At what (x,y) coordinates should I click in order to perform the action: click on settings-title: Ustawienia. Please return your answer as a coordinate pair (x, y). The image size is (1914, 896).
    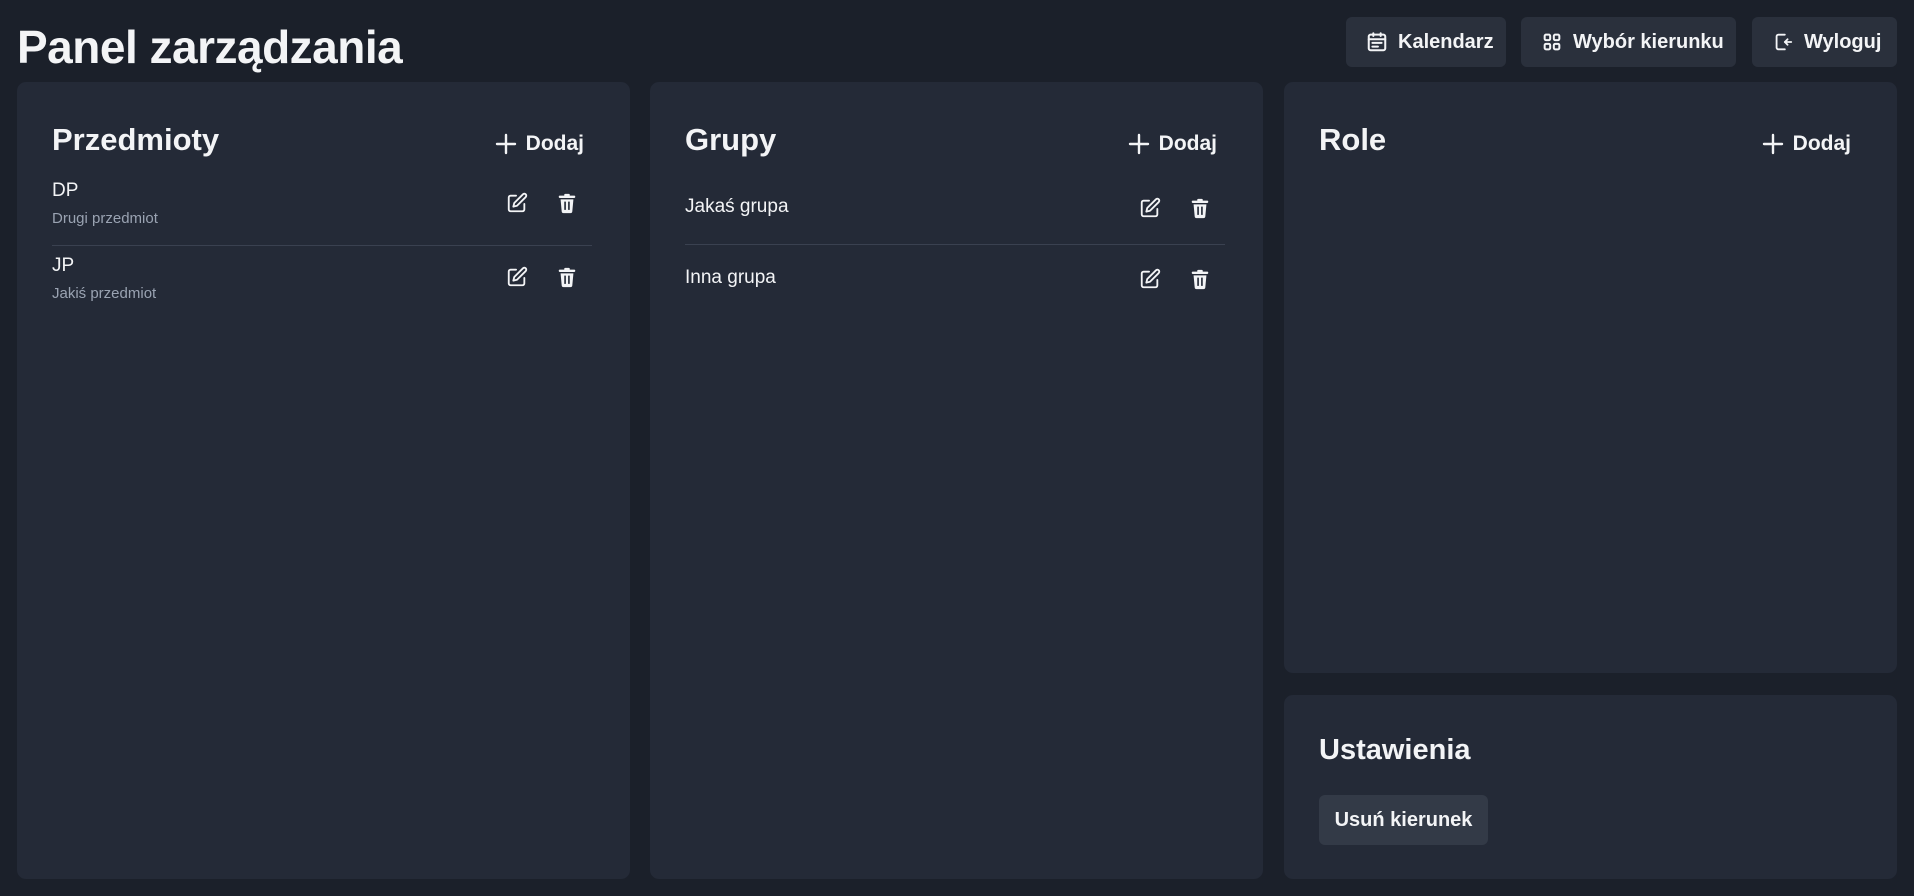
    Looking at the image, I should click on (1395, 750).